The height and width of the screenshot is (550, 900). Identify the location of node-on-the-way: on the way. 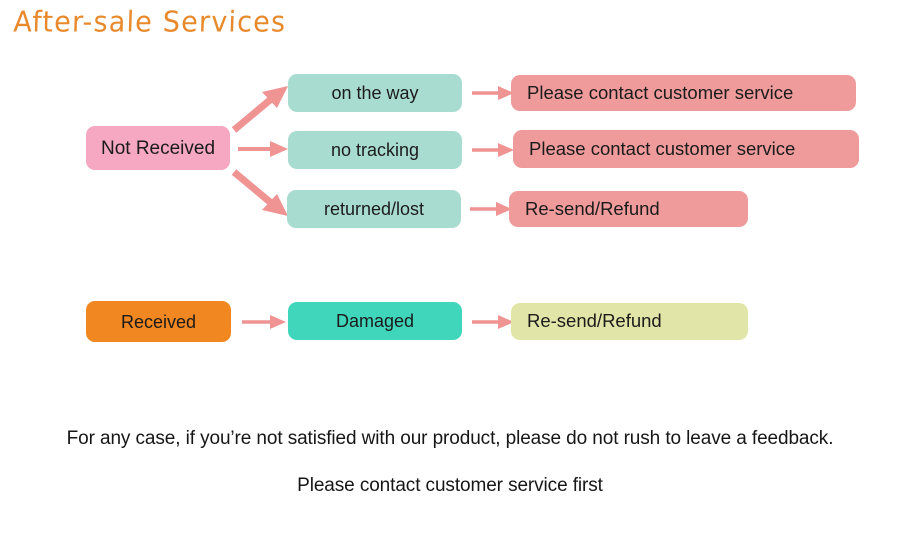
(375, 93).